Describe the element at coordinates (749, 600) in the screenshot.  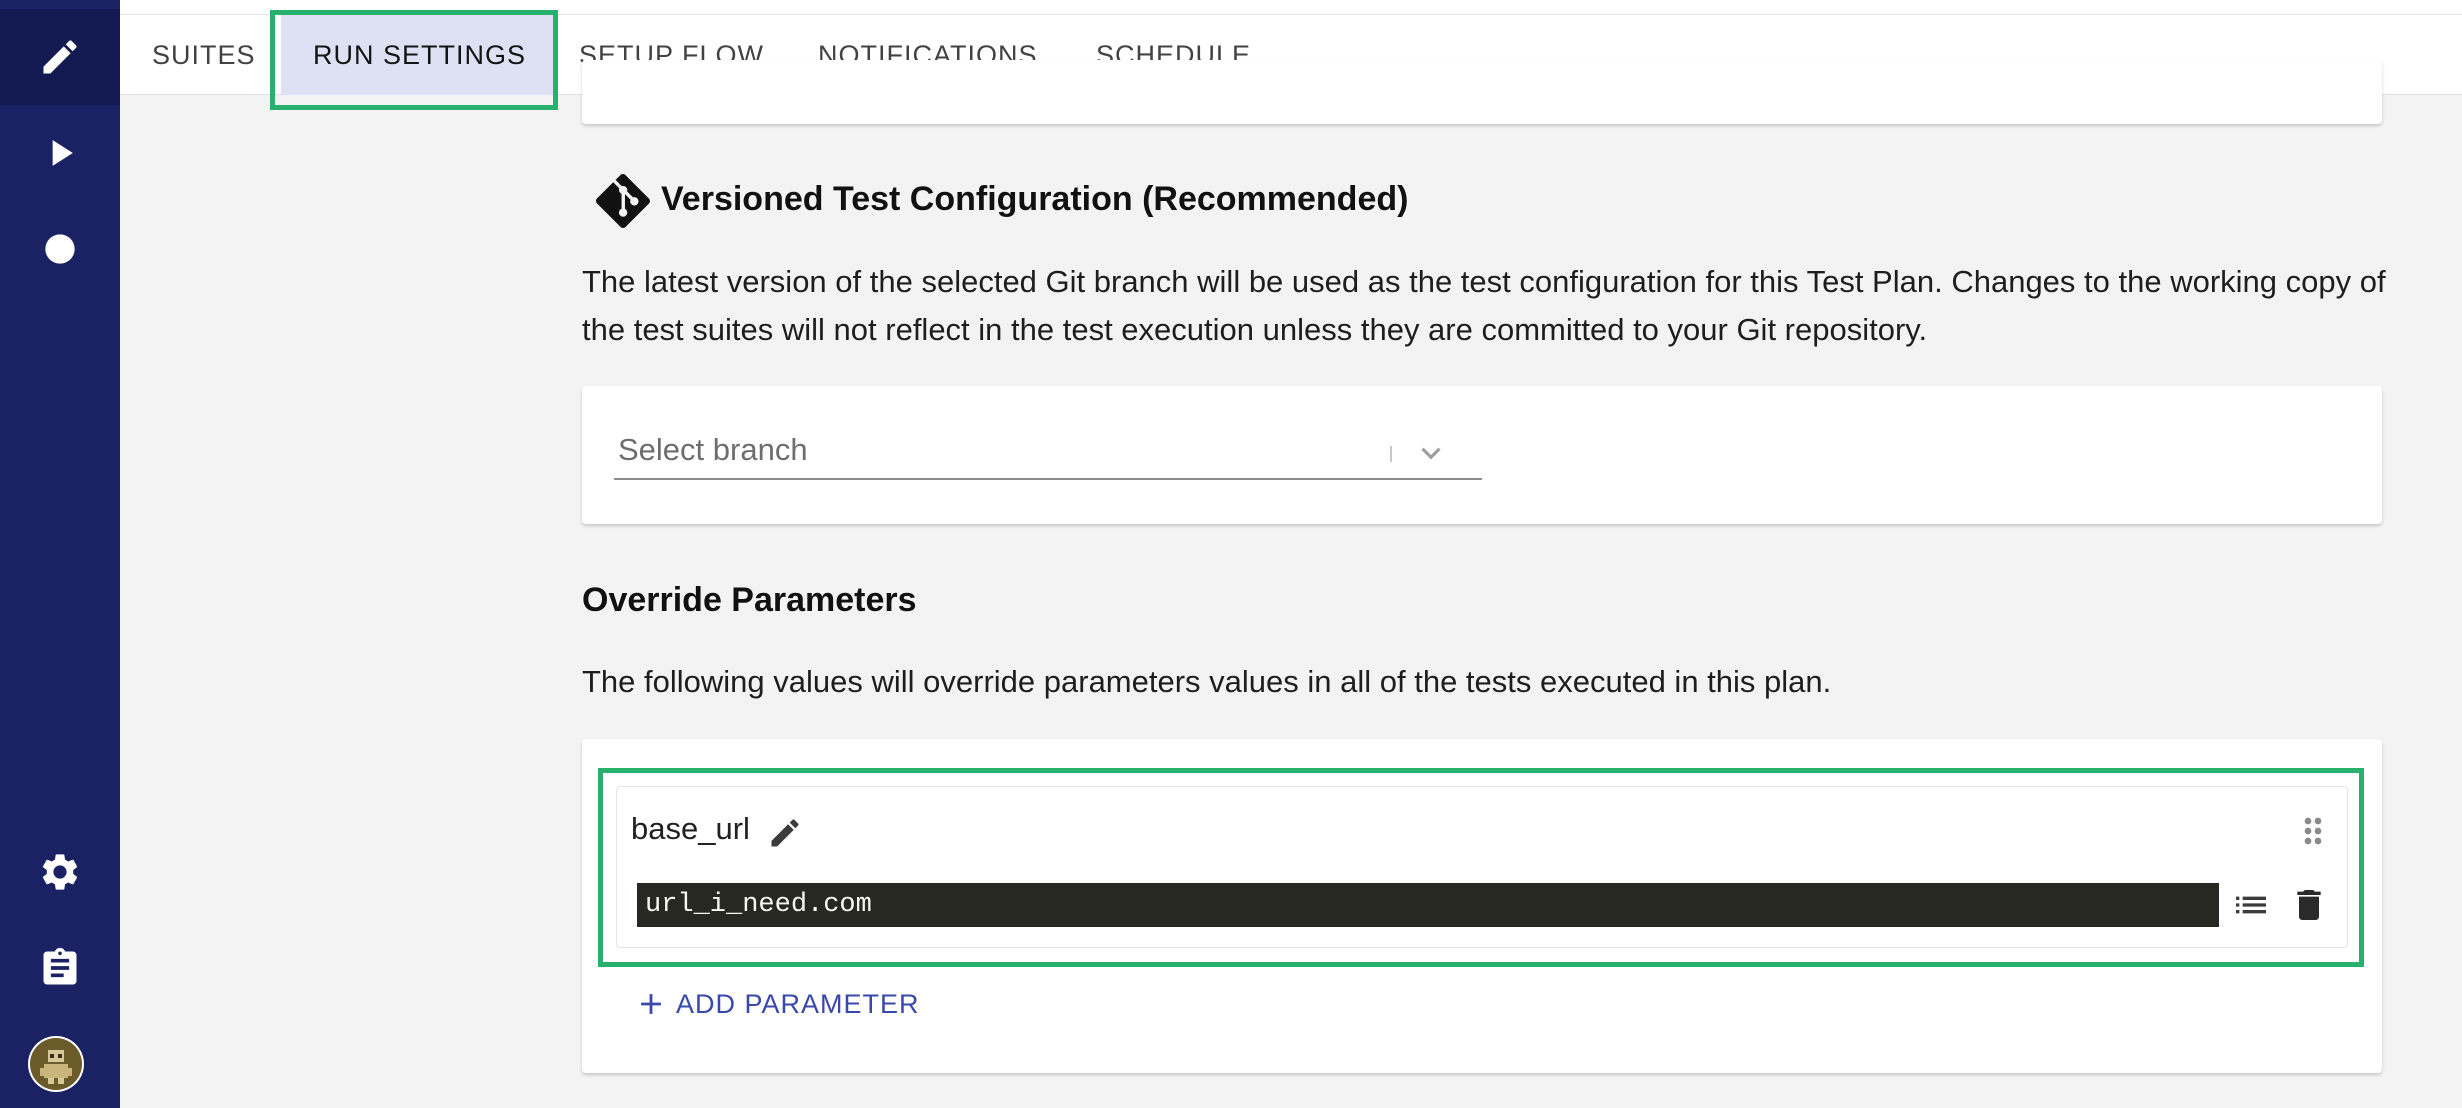
I see `override-parameters-title: Override Parameters` at that location.